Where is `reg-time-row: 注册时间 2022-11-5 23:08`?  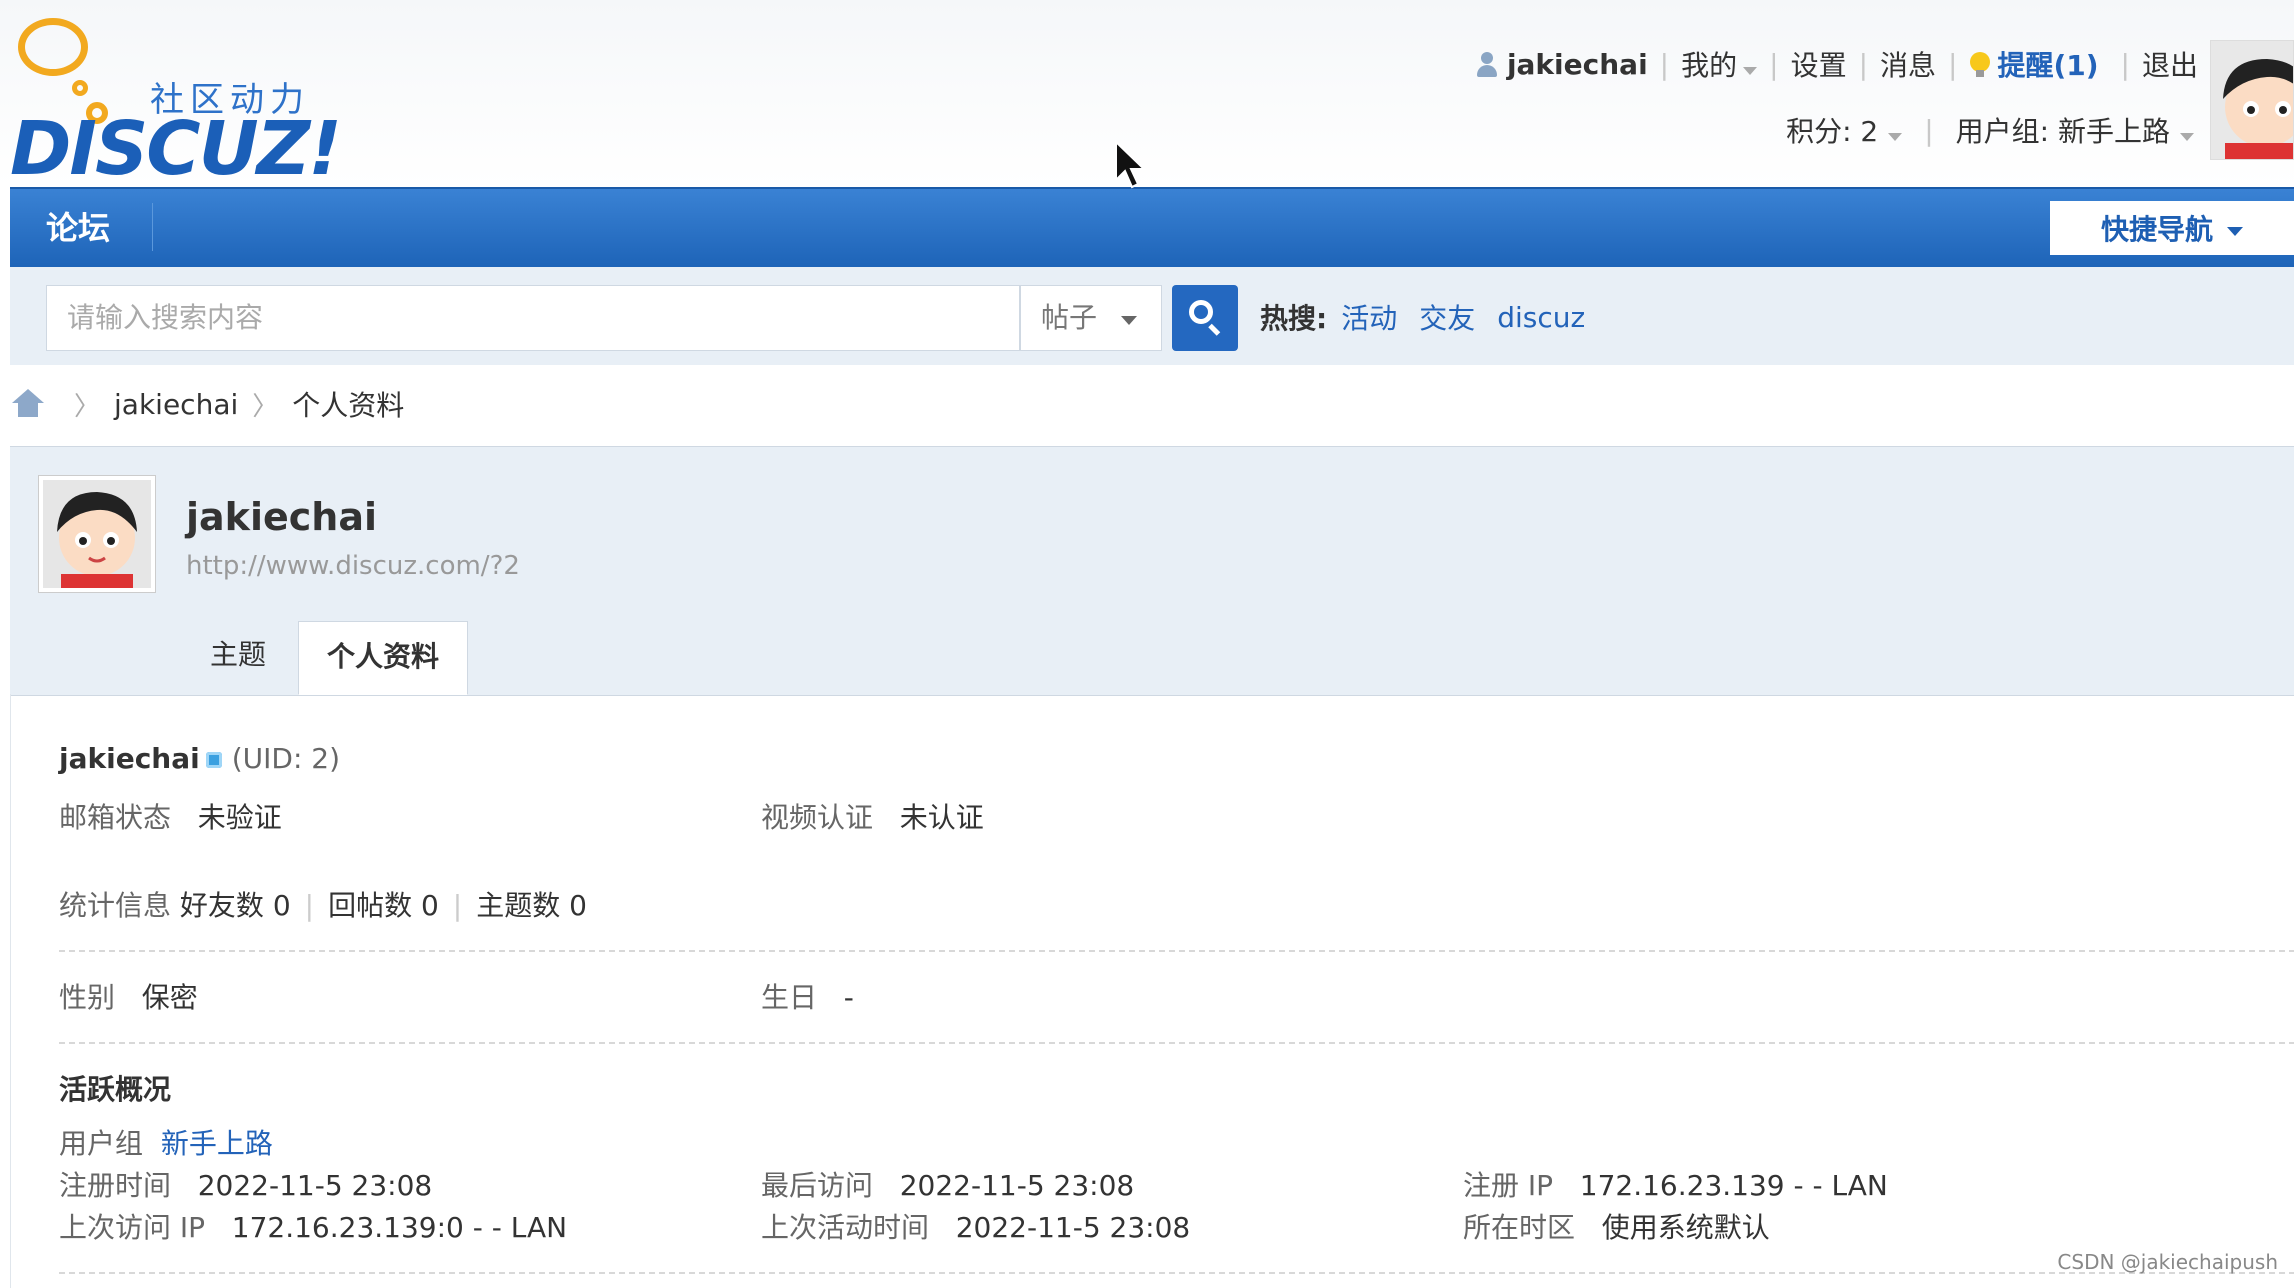 reg-time-row: 注册时间 2022-11-5 23:08 is located at coordinates (245, 1184).